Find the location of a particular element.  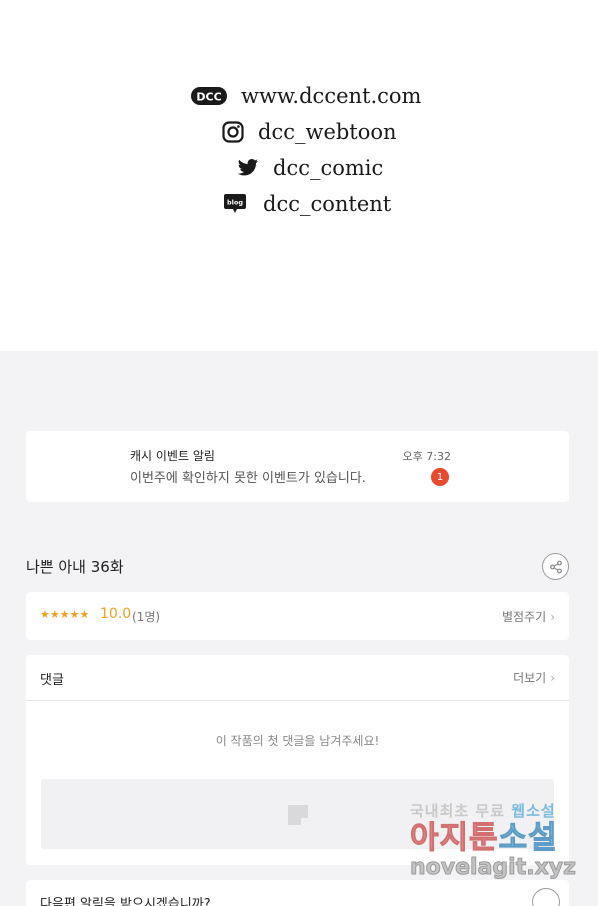

twitter-handle: dcc_comic is located at coordinates (328, 168).